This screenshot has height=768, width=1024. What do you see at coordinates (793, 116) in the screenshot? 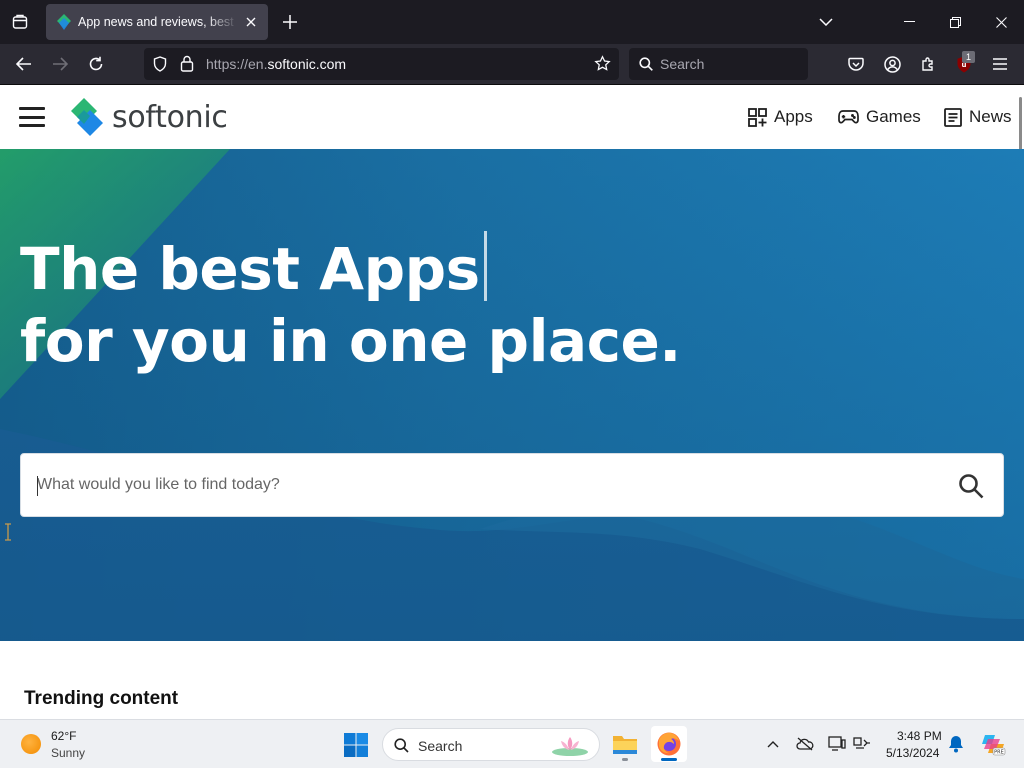
I see `nav-apps-label: Apps` at bounding box center [793, 116].